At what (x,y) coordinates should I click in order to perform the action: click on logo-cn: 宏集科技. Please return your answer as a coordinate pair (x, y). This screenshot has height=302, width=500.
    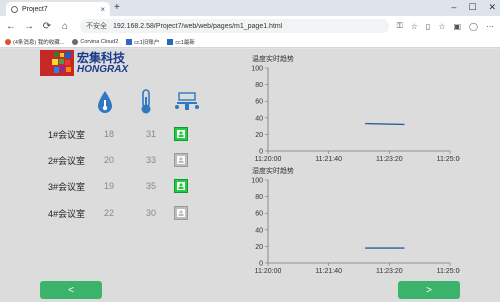
    Looking at the image, I should click on (101, 57).